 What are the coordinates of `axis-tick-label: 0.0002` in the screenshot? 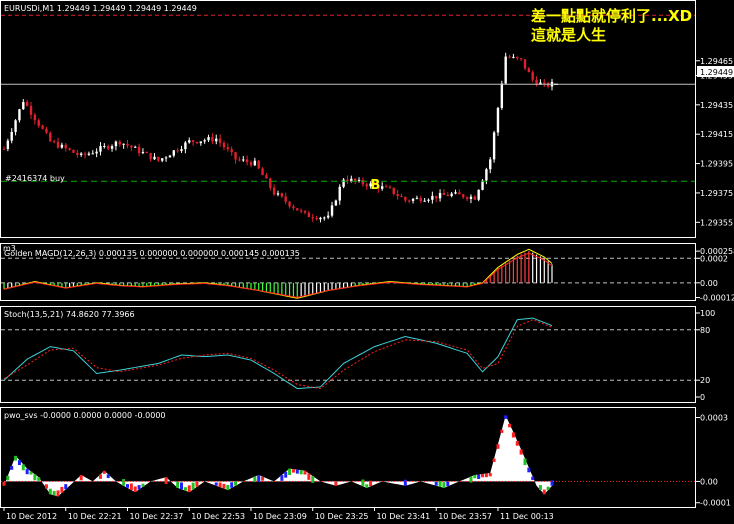 It's located at (714, 258).